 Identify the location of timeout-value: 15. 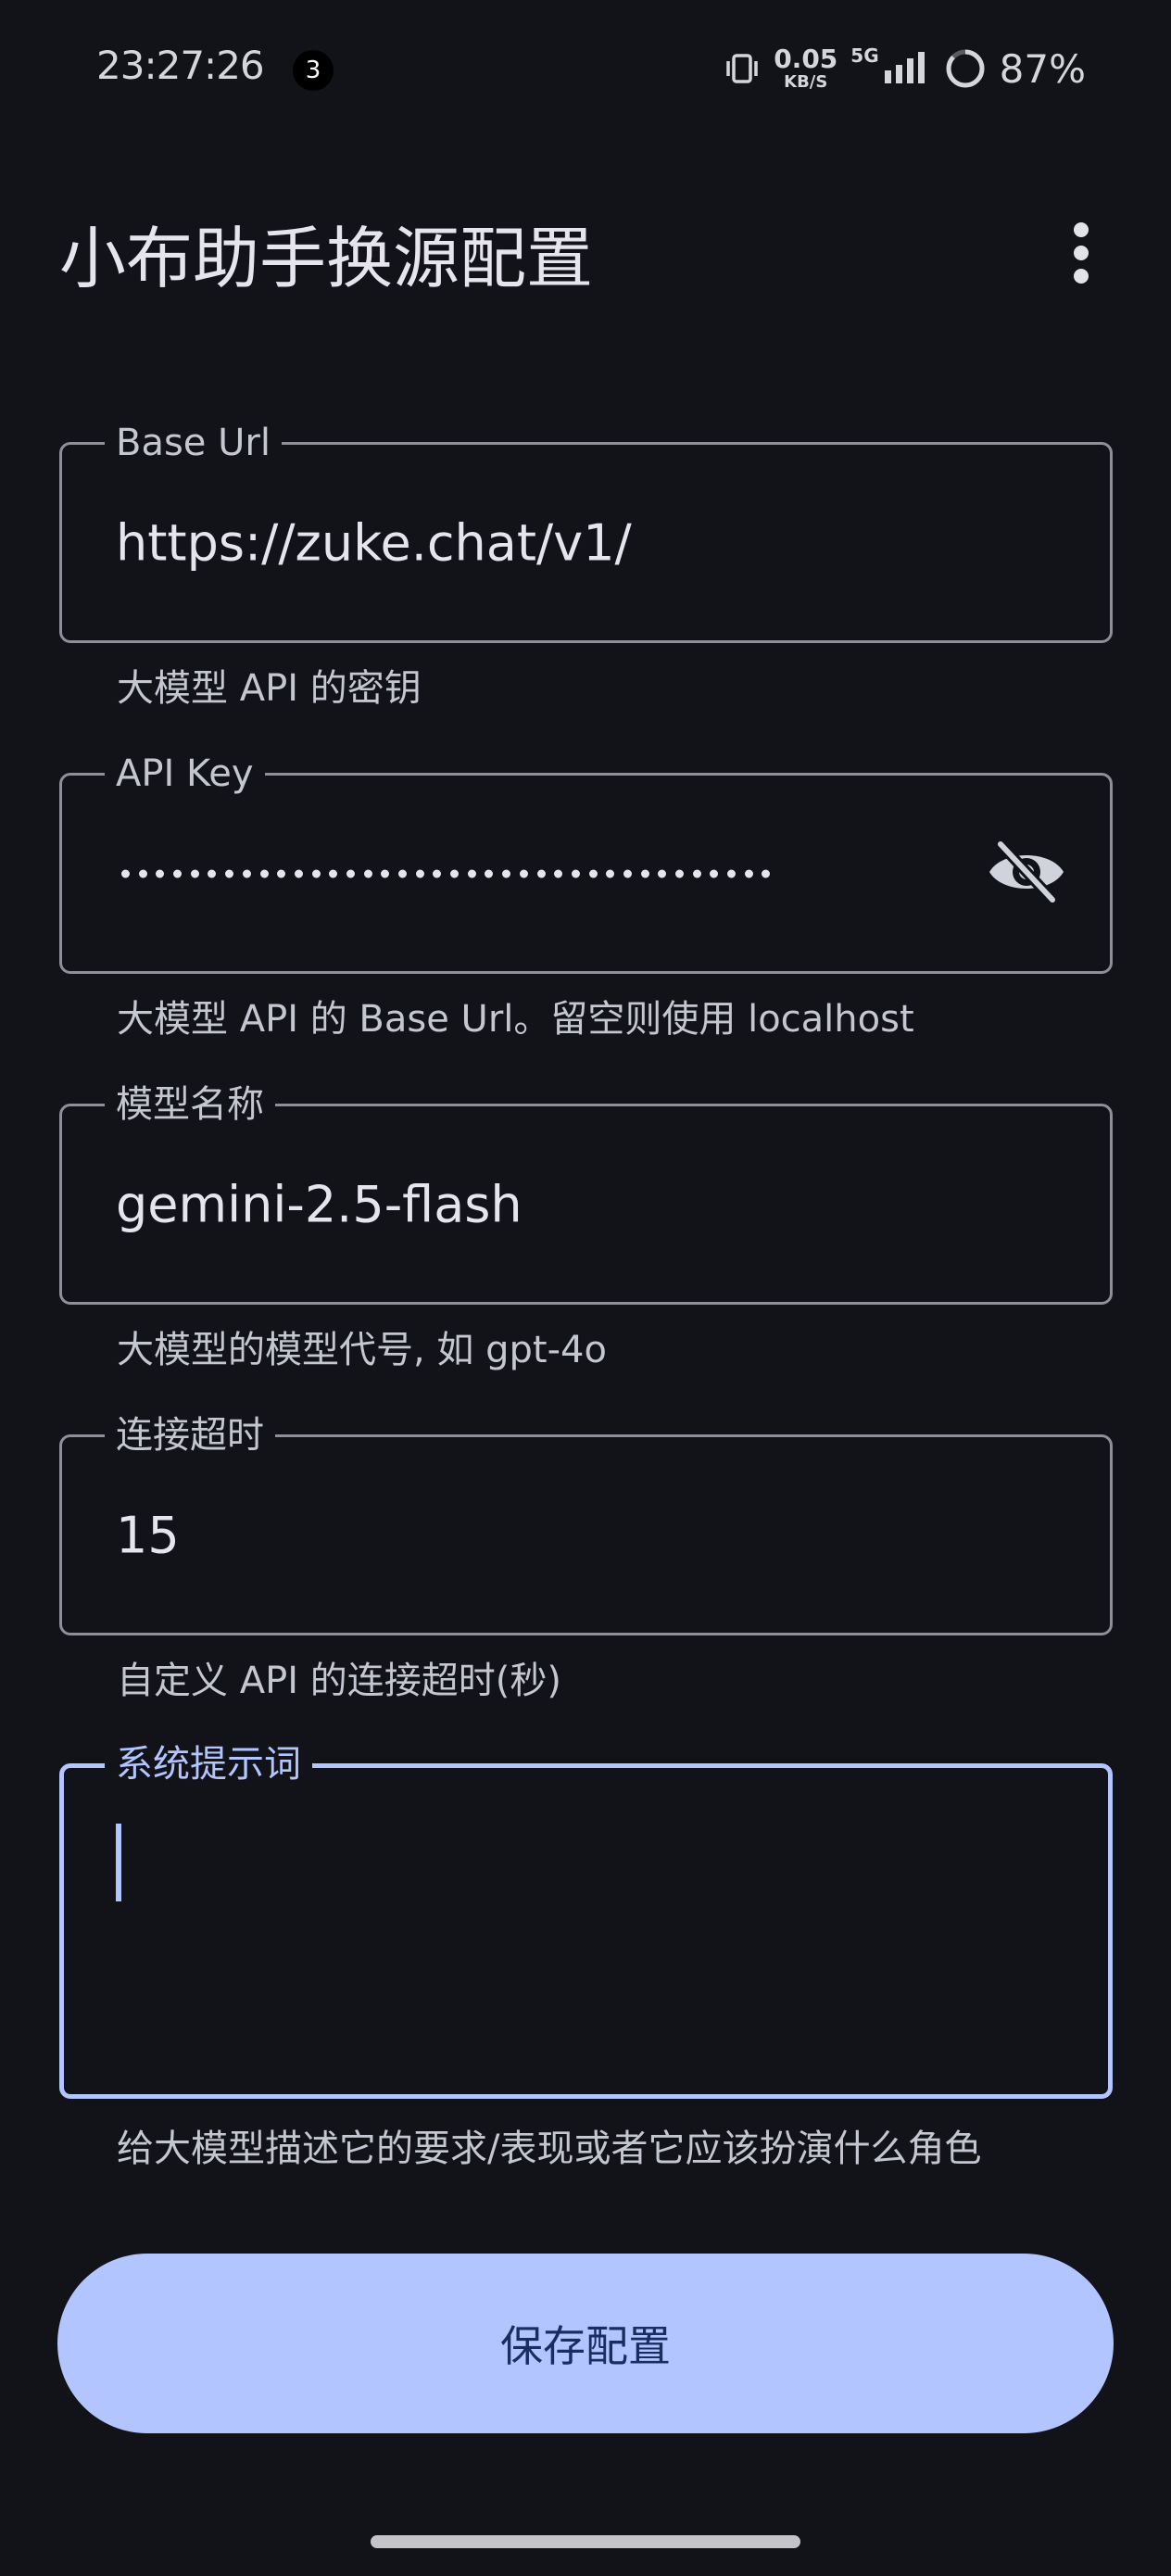
(148, 1535).